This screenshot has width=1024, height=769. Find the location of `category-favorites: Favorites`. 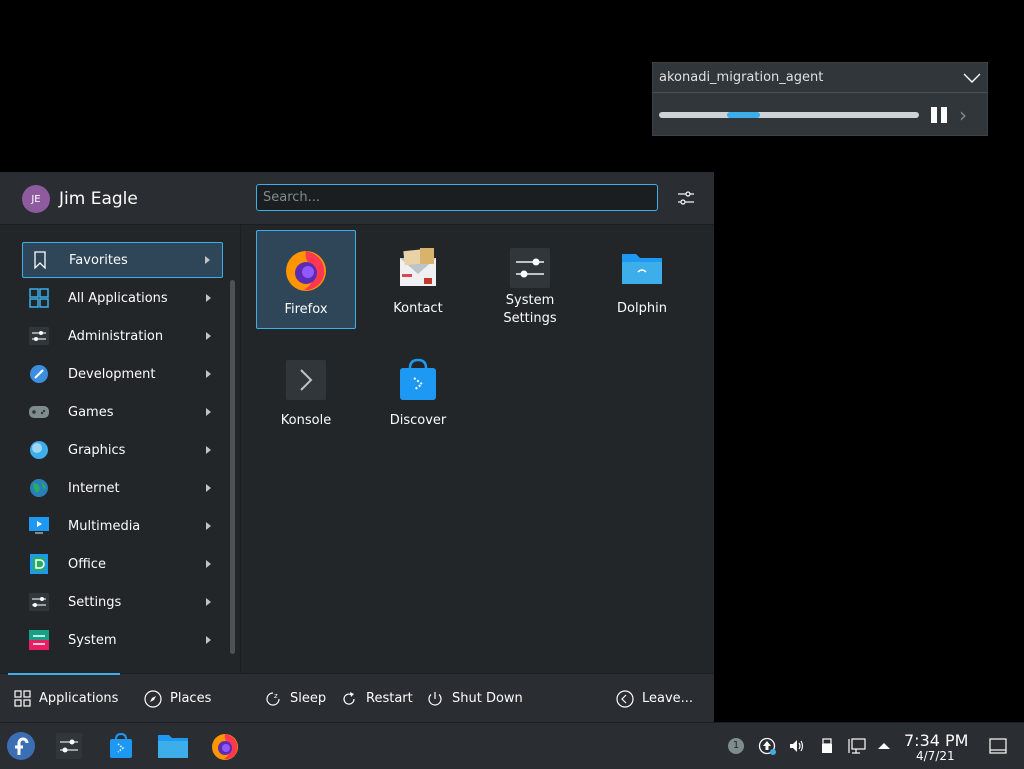

category-favorites: Favorites is located at coordinates (122, 260).